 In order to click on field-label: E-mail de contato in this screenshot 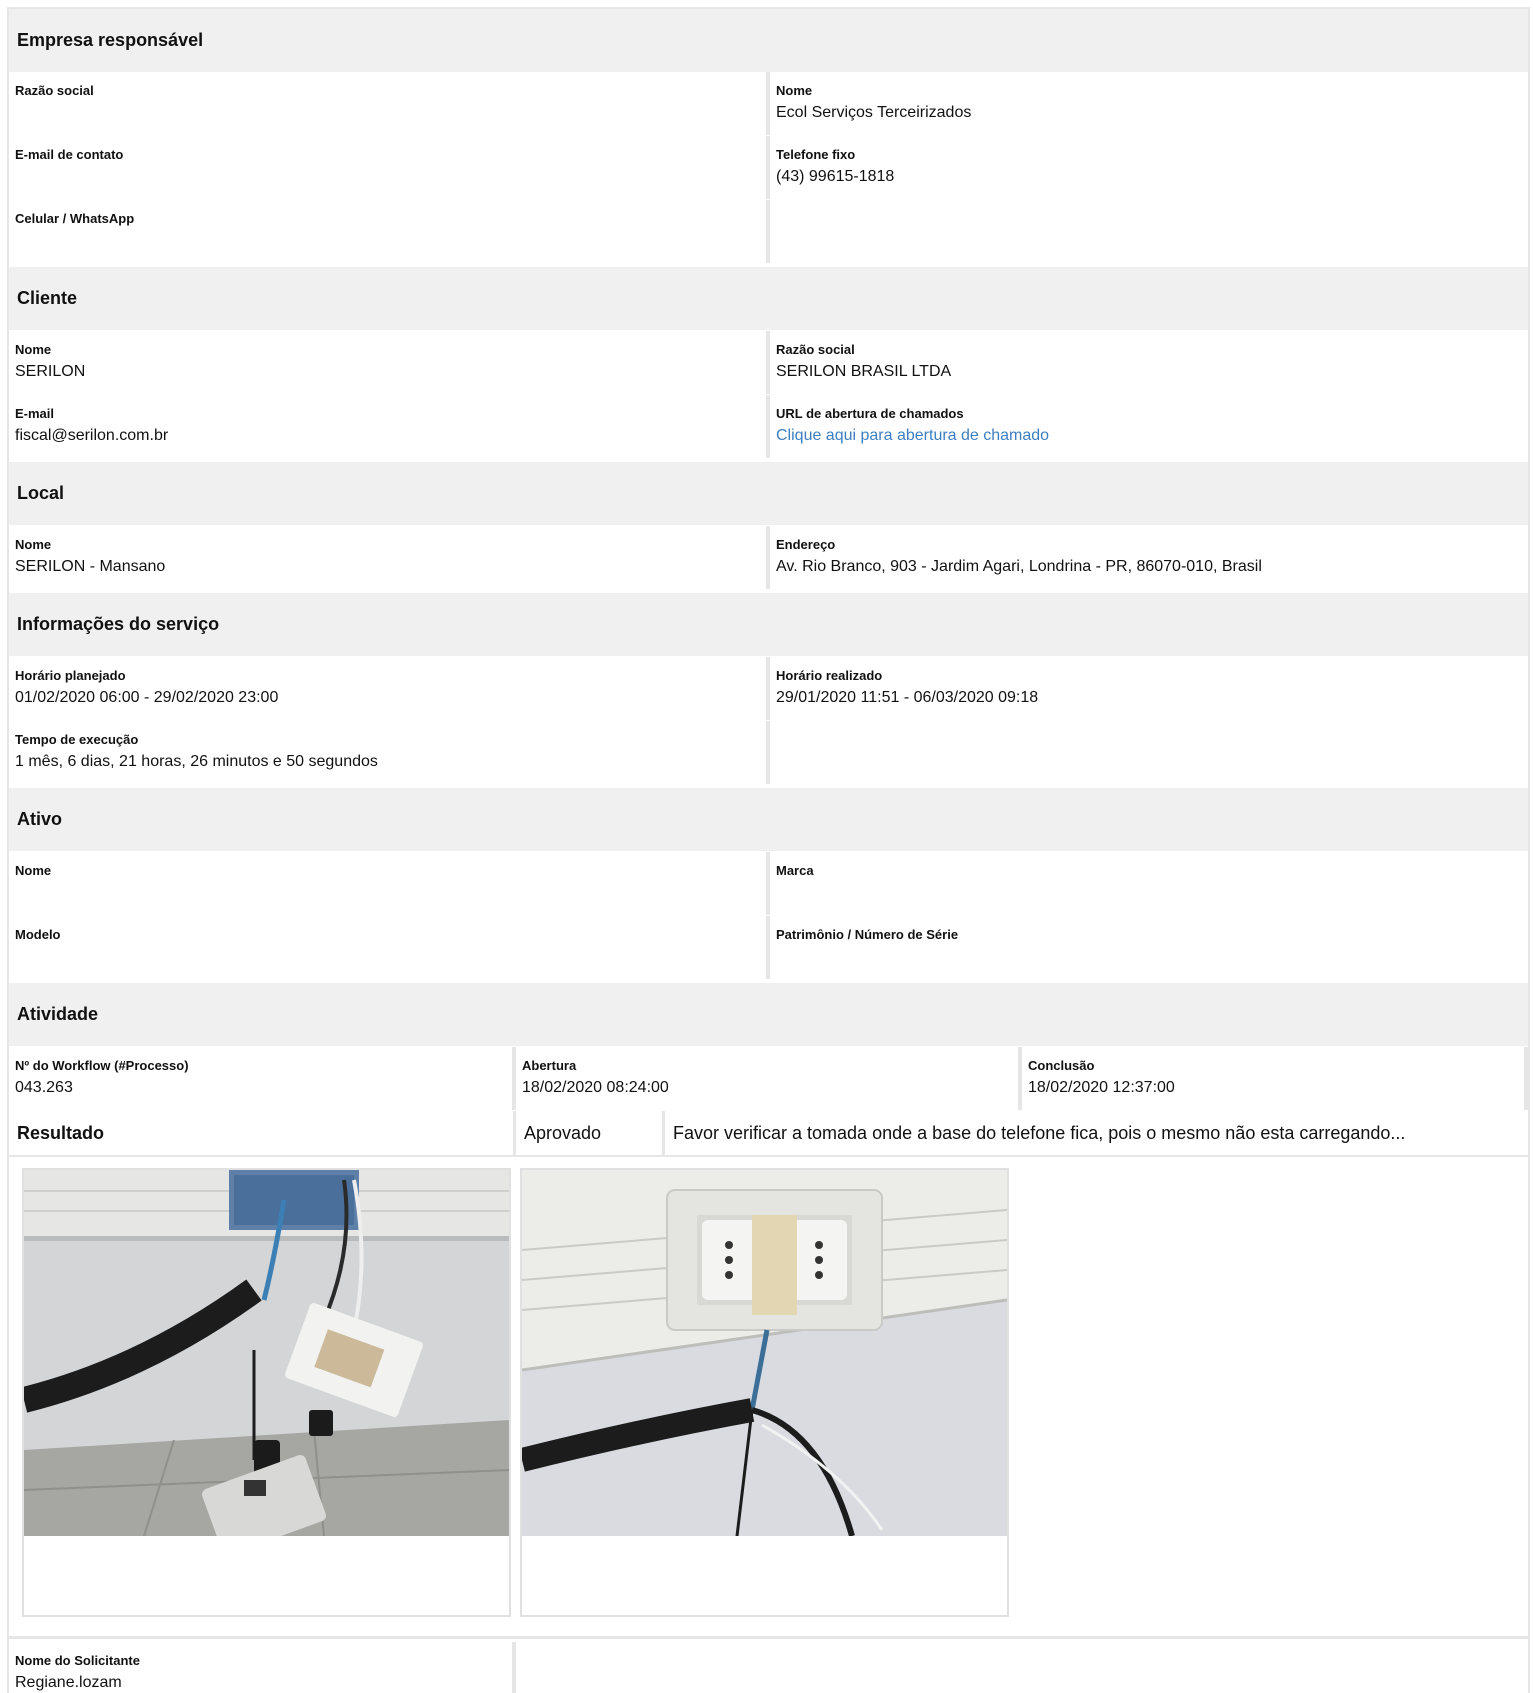, I will do `click(69, 154)`.